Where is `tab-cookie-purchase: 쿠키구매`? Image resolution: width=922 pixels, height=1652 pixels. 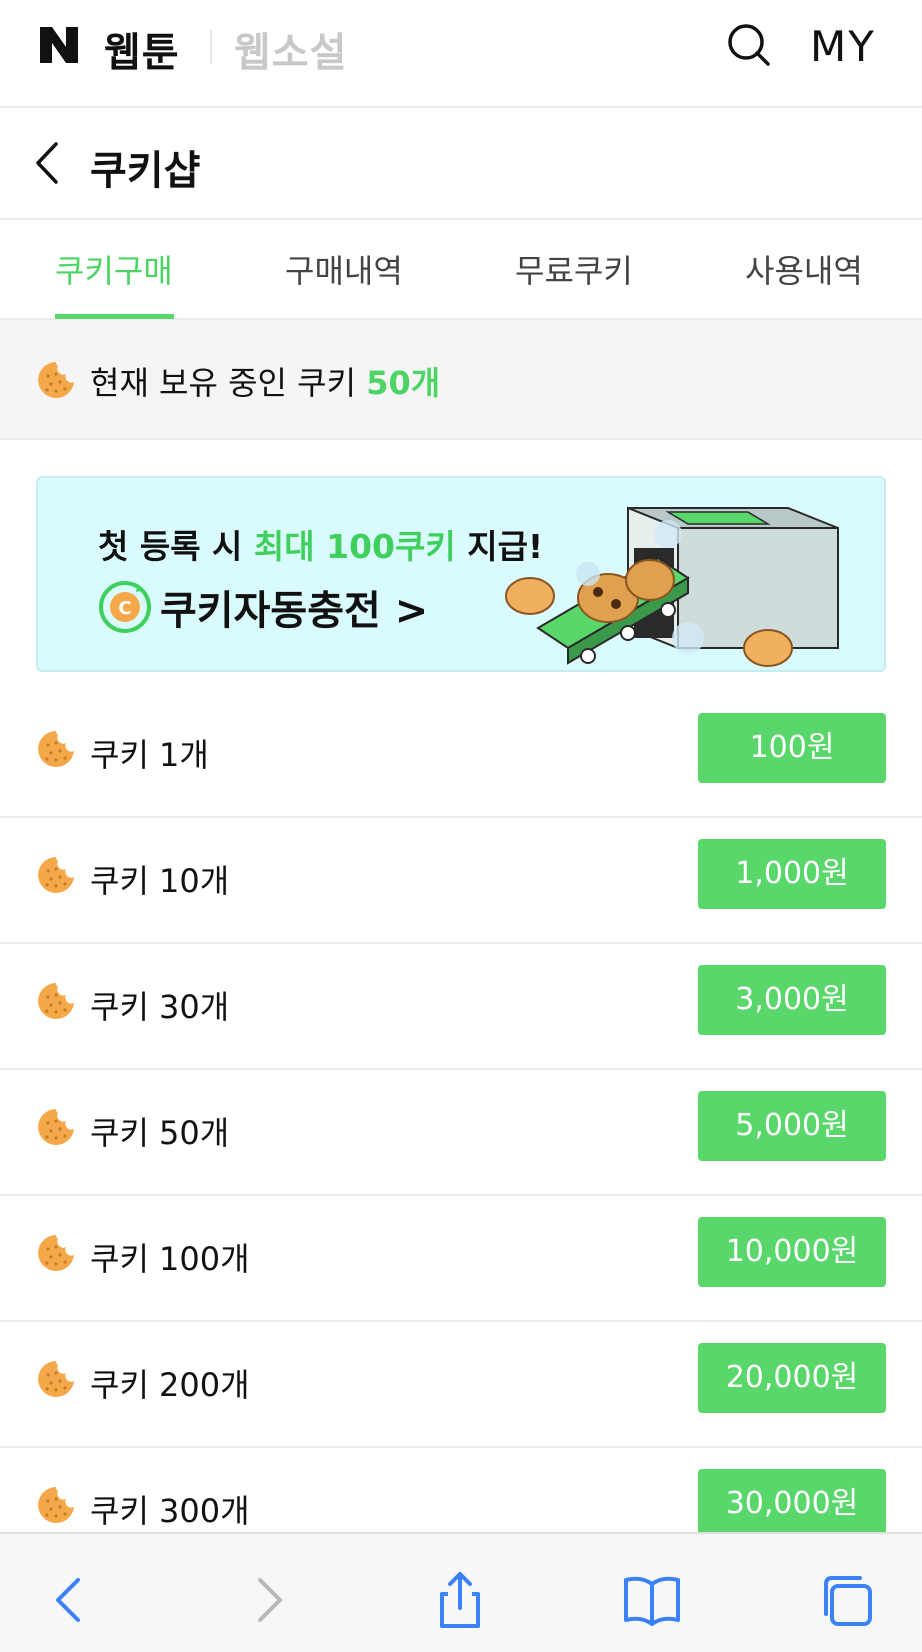 tab-cookie-purchase: 쿠키구매 is located at coordinates (114, 269).